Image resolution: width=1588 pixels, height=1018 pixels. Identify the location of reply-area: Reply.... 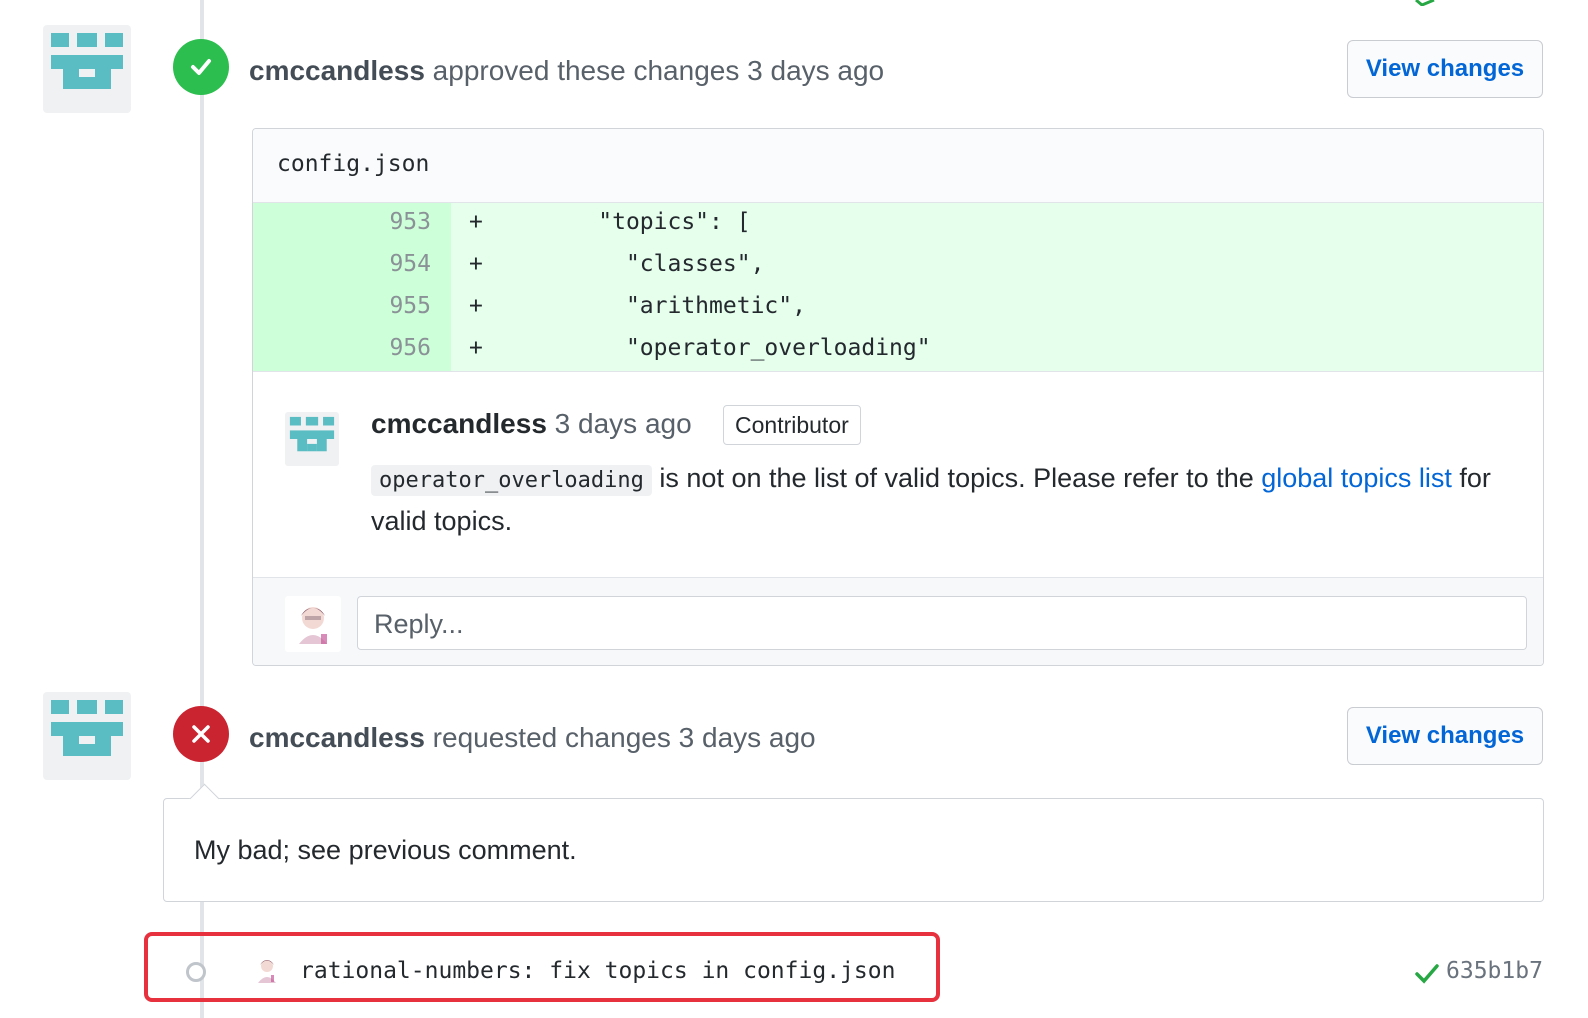
(898, 621).